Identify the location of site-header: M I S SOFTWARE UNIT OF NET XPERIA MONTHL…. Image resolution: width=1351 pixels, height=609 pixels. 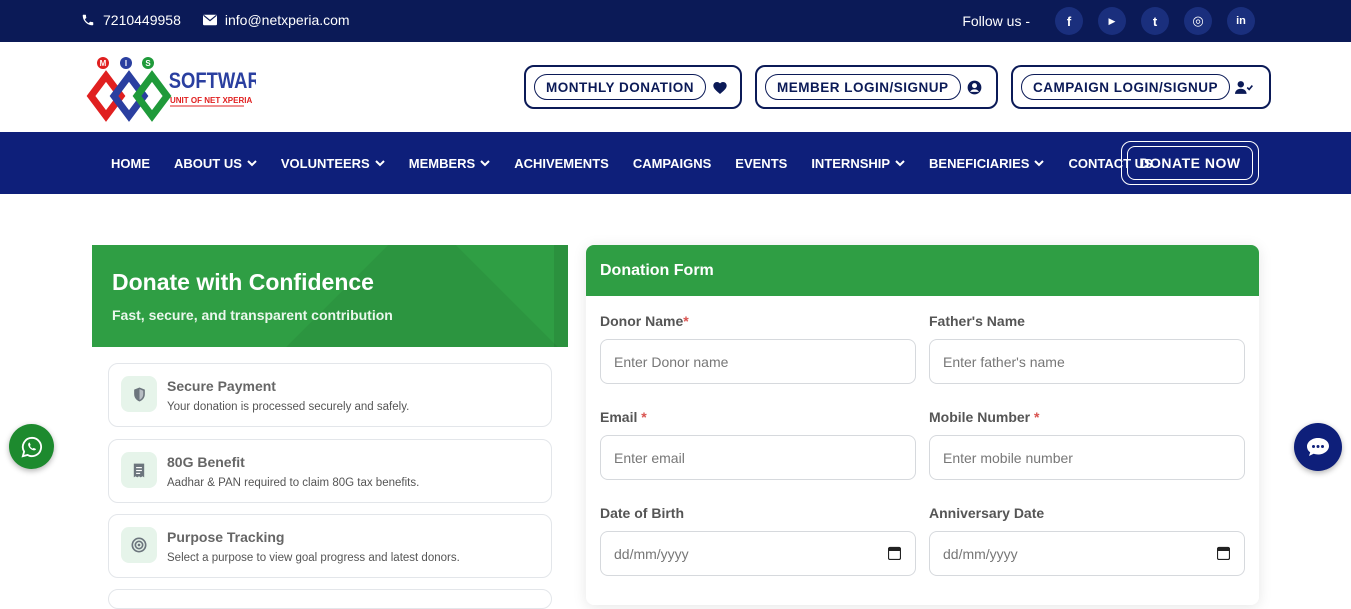
(675, 87).